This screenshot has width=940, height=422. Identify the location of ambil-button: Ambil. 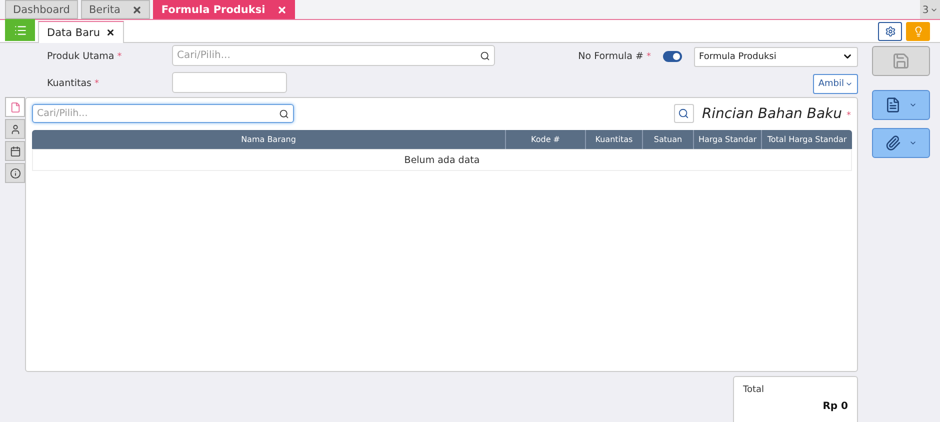
(835, 84).